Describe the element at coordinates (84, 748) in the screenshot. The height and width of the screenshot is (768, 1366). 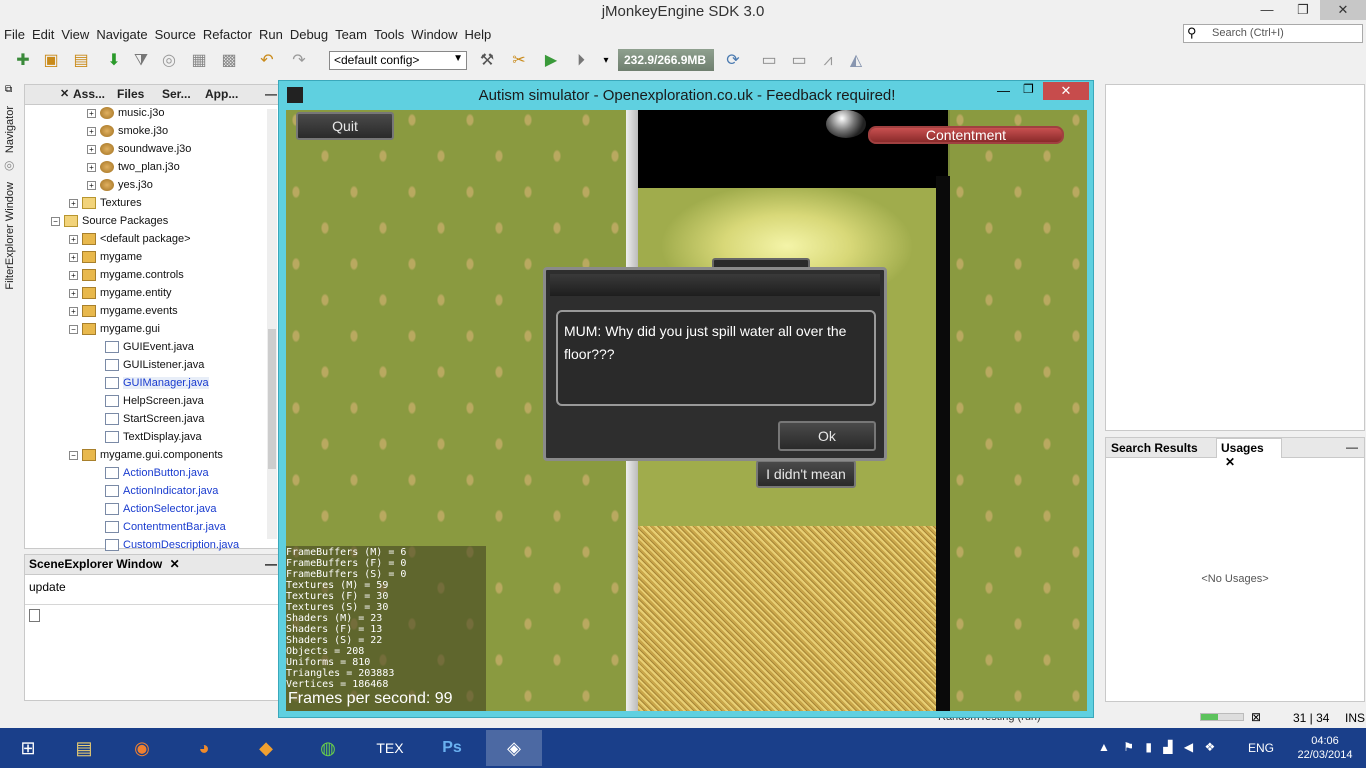
I see `file-explorer-icon: ▤` at that location.